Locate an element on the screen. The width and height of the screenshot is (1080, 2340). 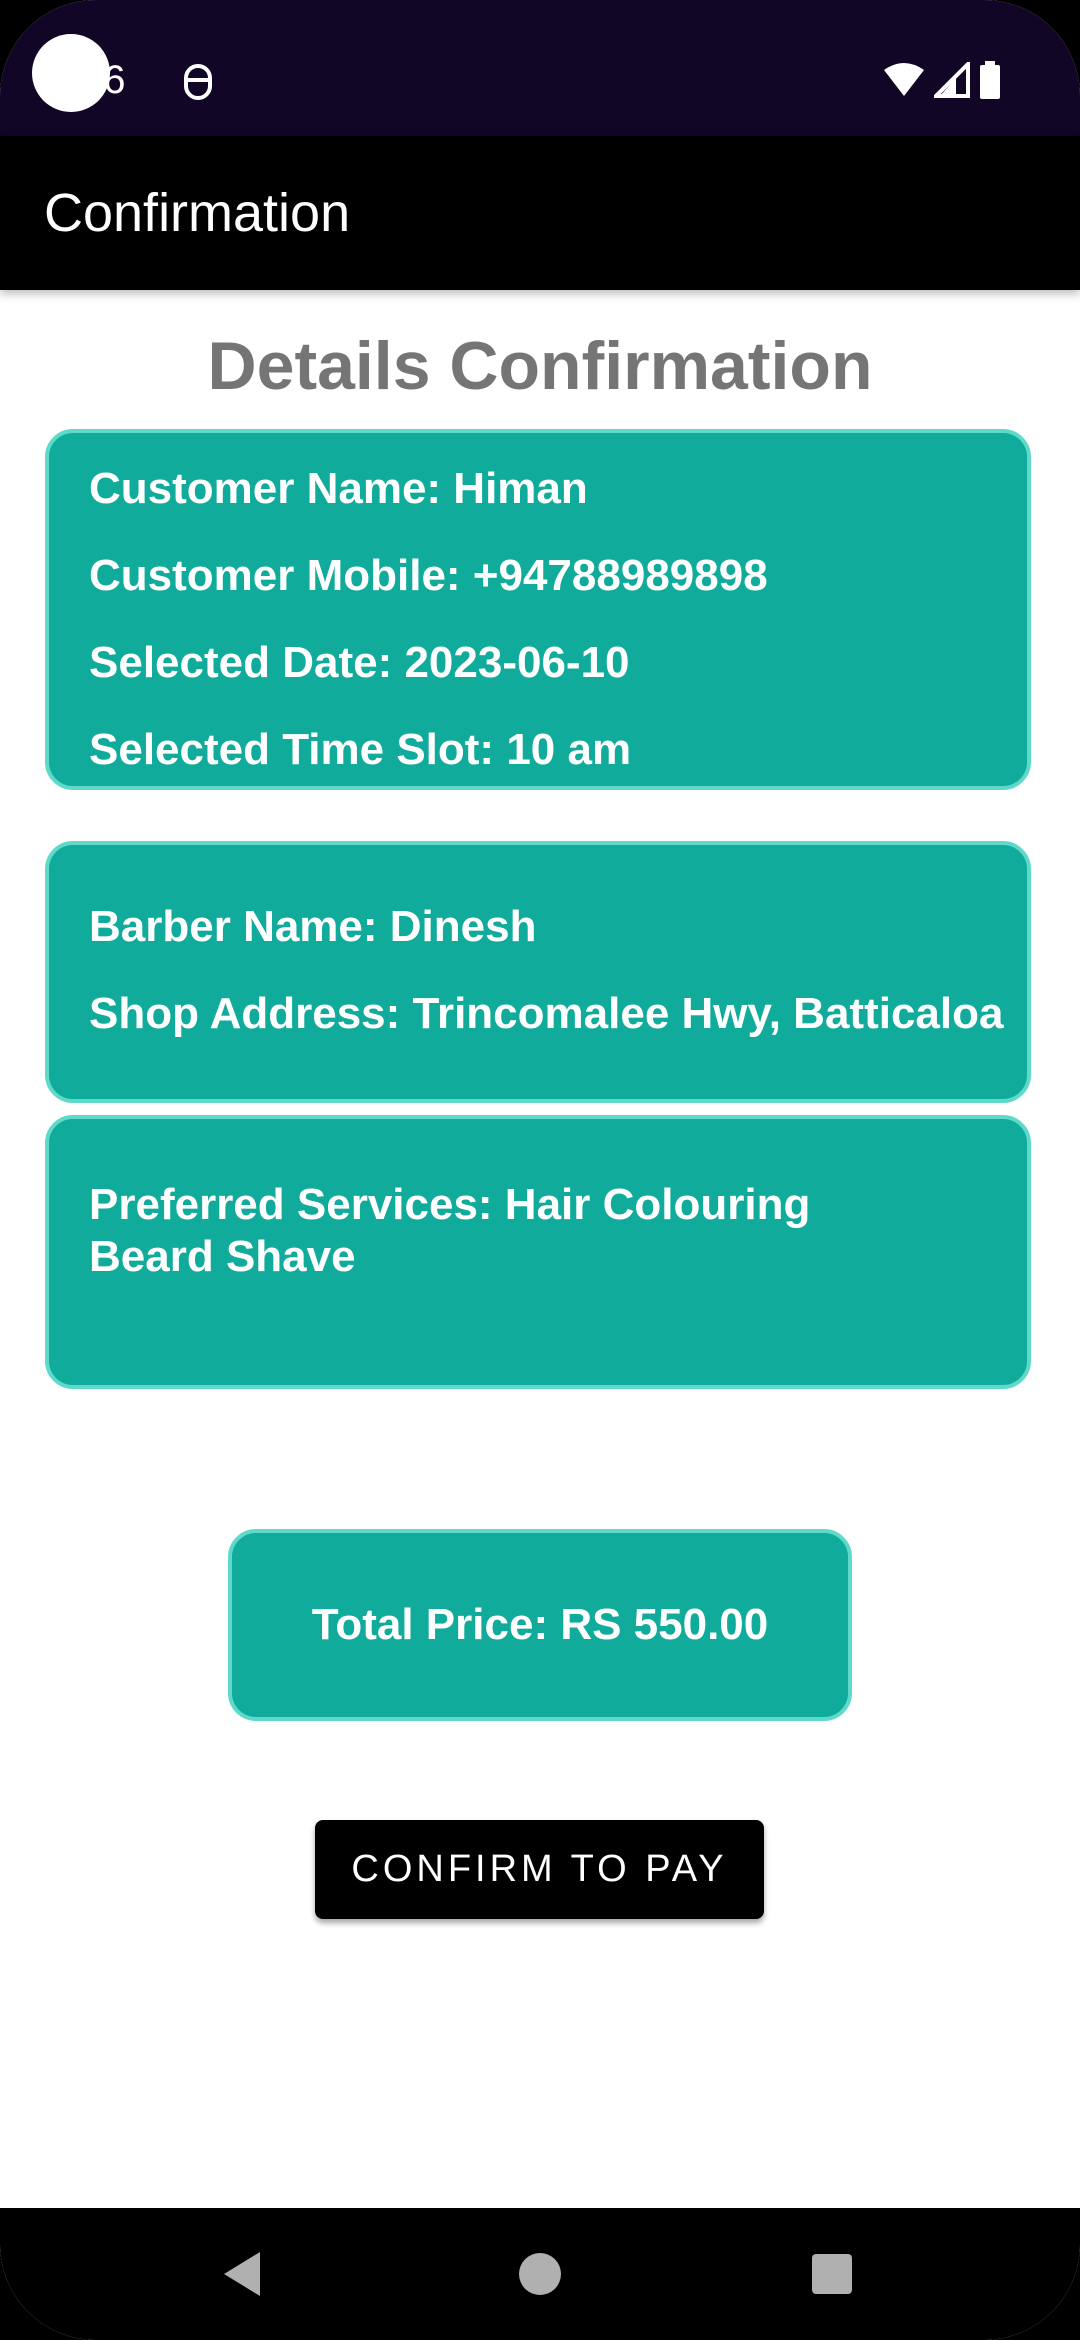
wifi-icon is located at coordinates (904, 82).